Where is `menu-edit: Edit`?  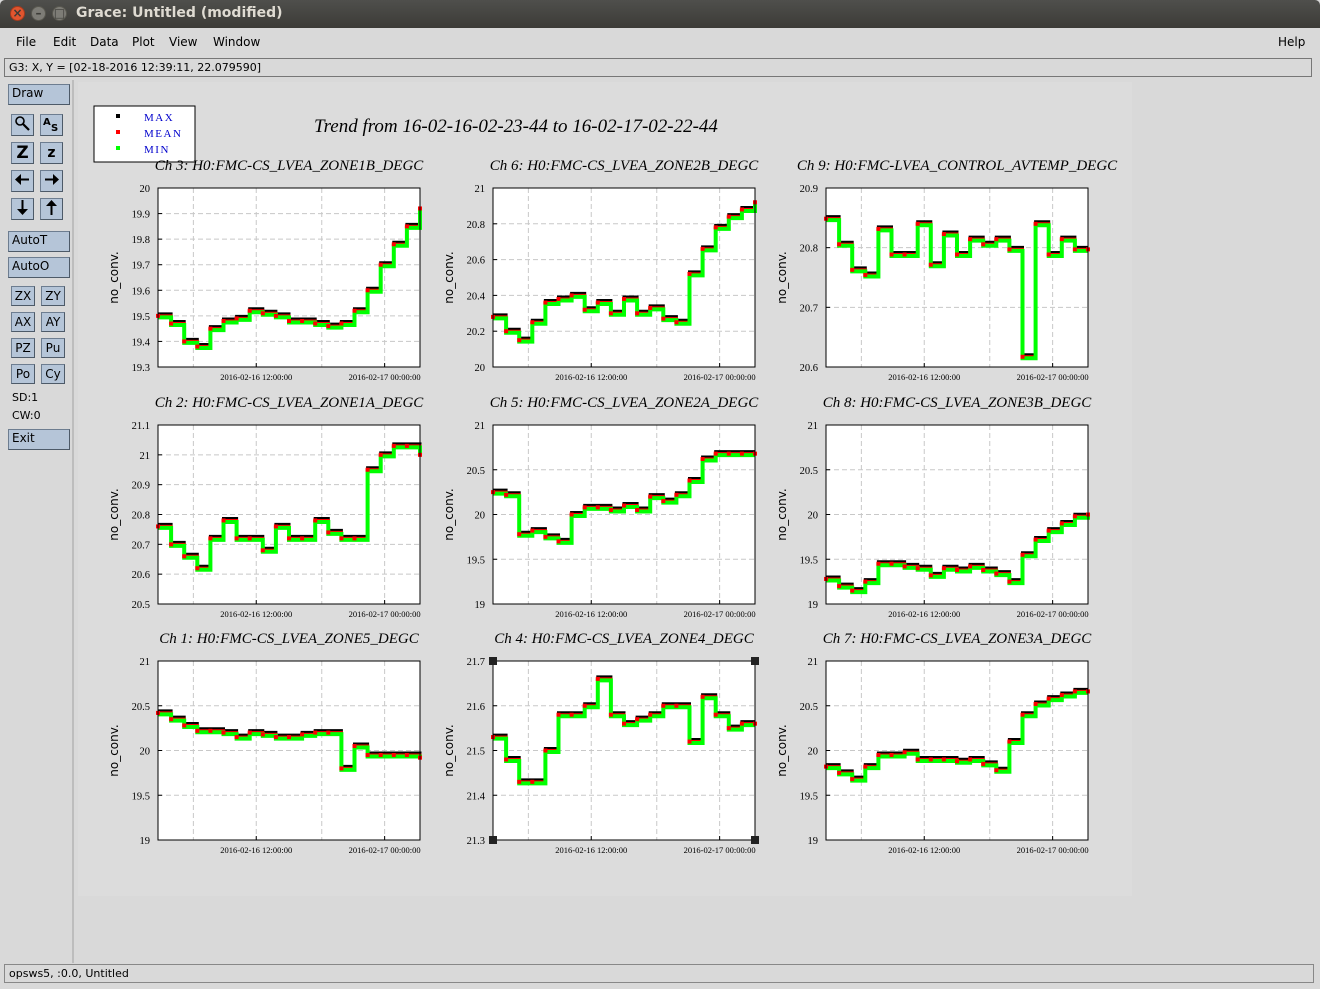
menu-edit: Edit is located at coordinates (64, 42).